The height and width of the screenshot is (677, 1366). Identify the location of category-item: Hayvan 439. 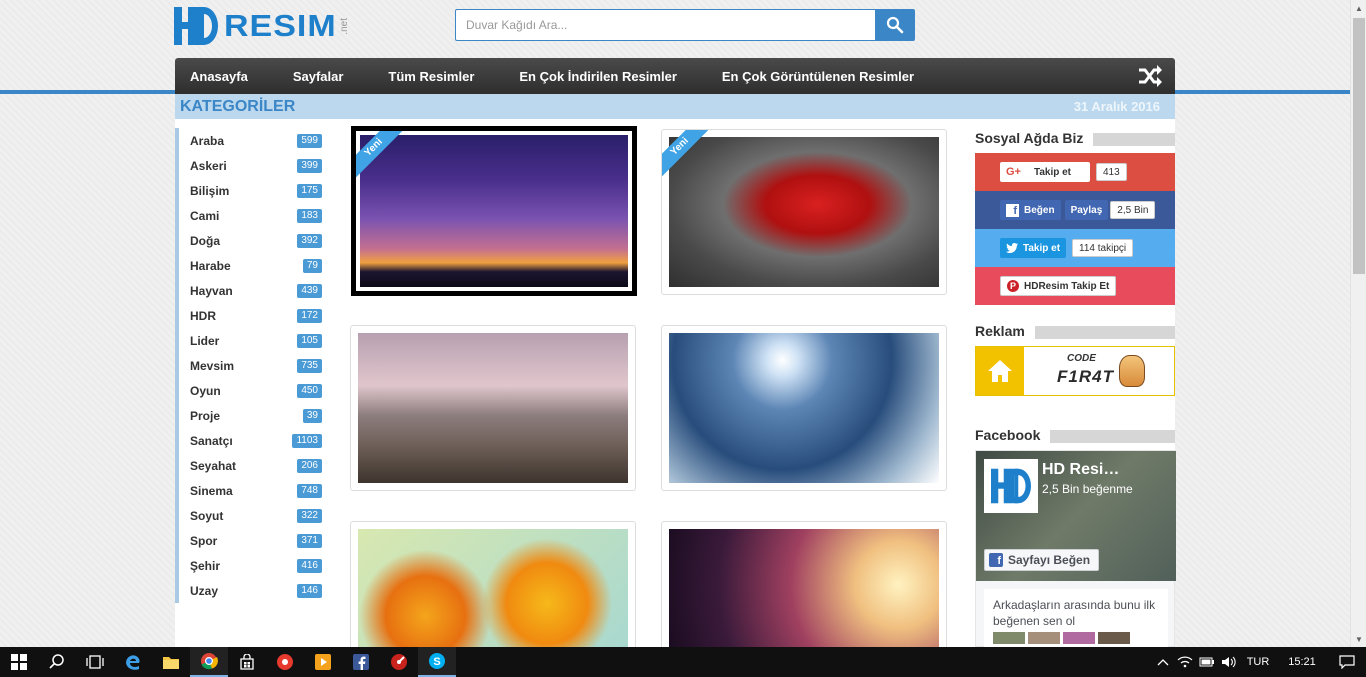
(252, 290).